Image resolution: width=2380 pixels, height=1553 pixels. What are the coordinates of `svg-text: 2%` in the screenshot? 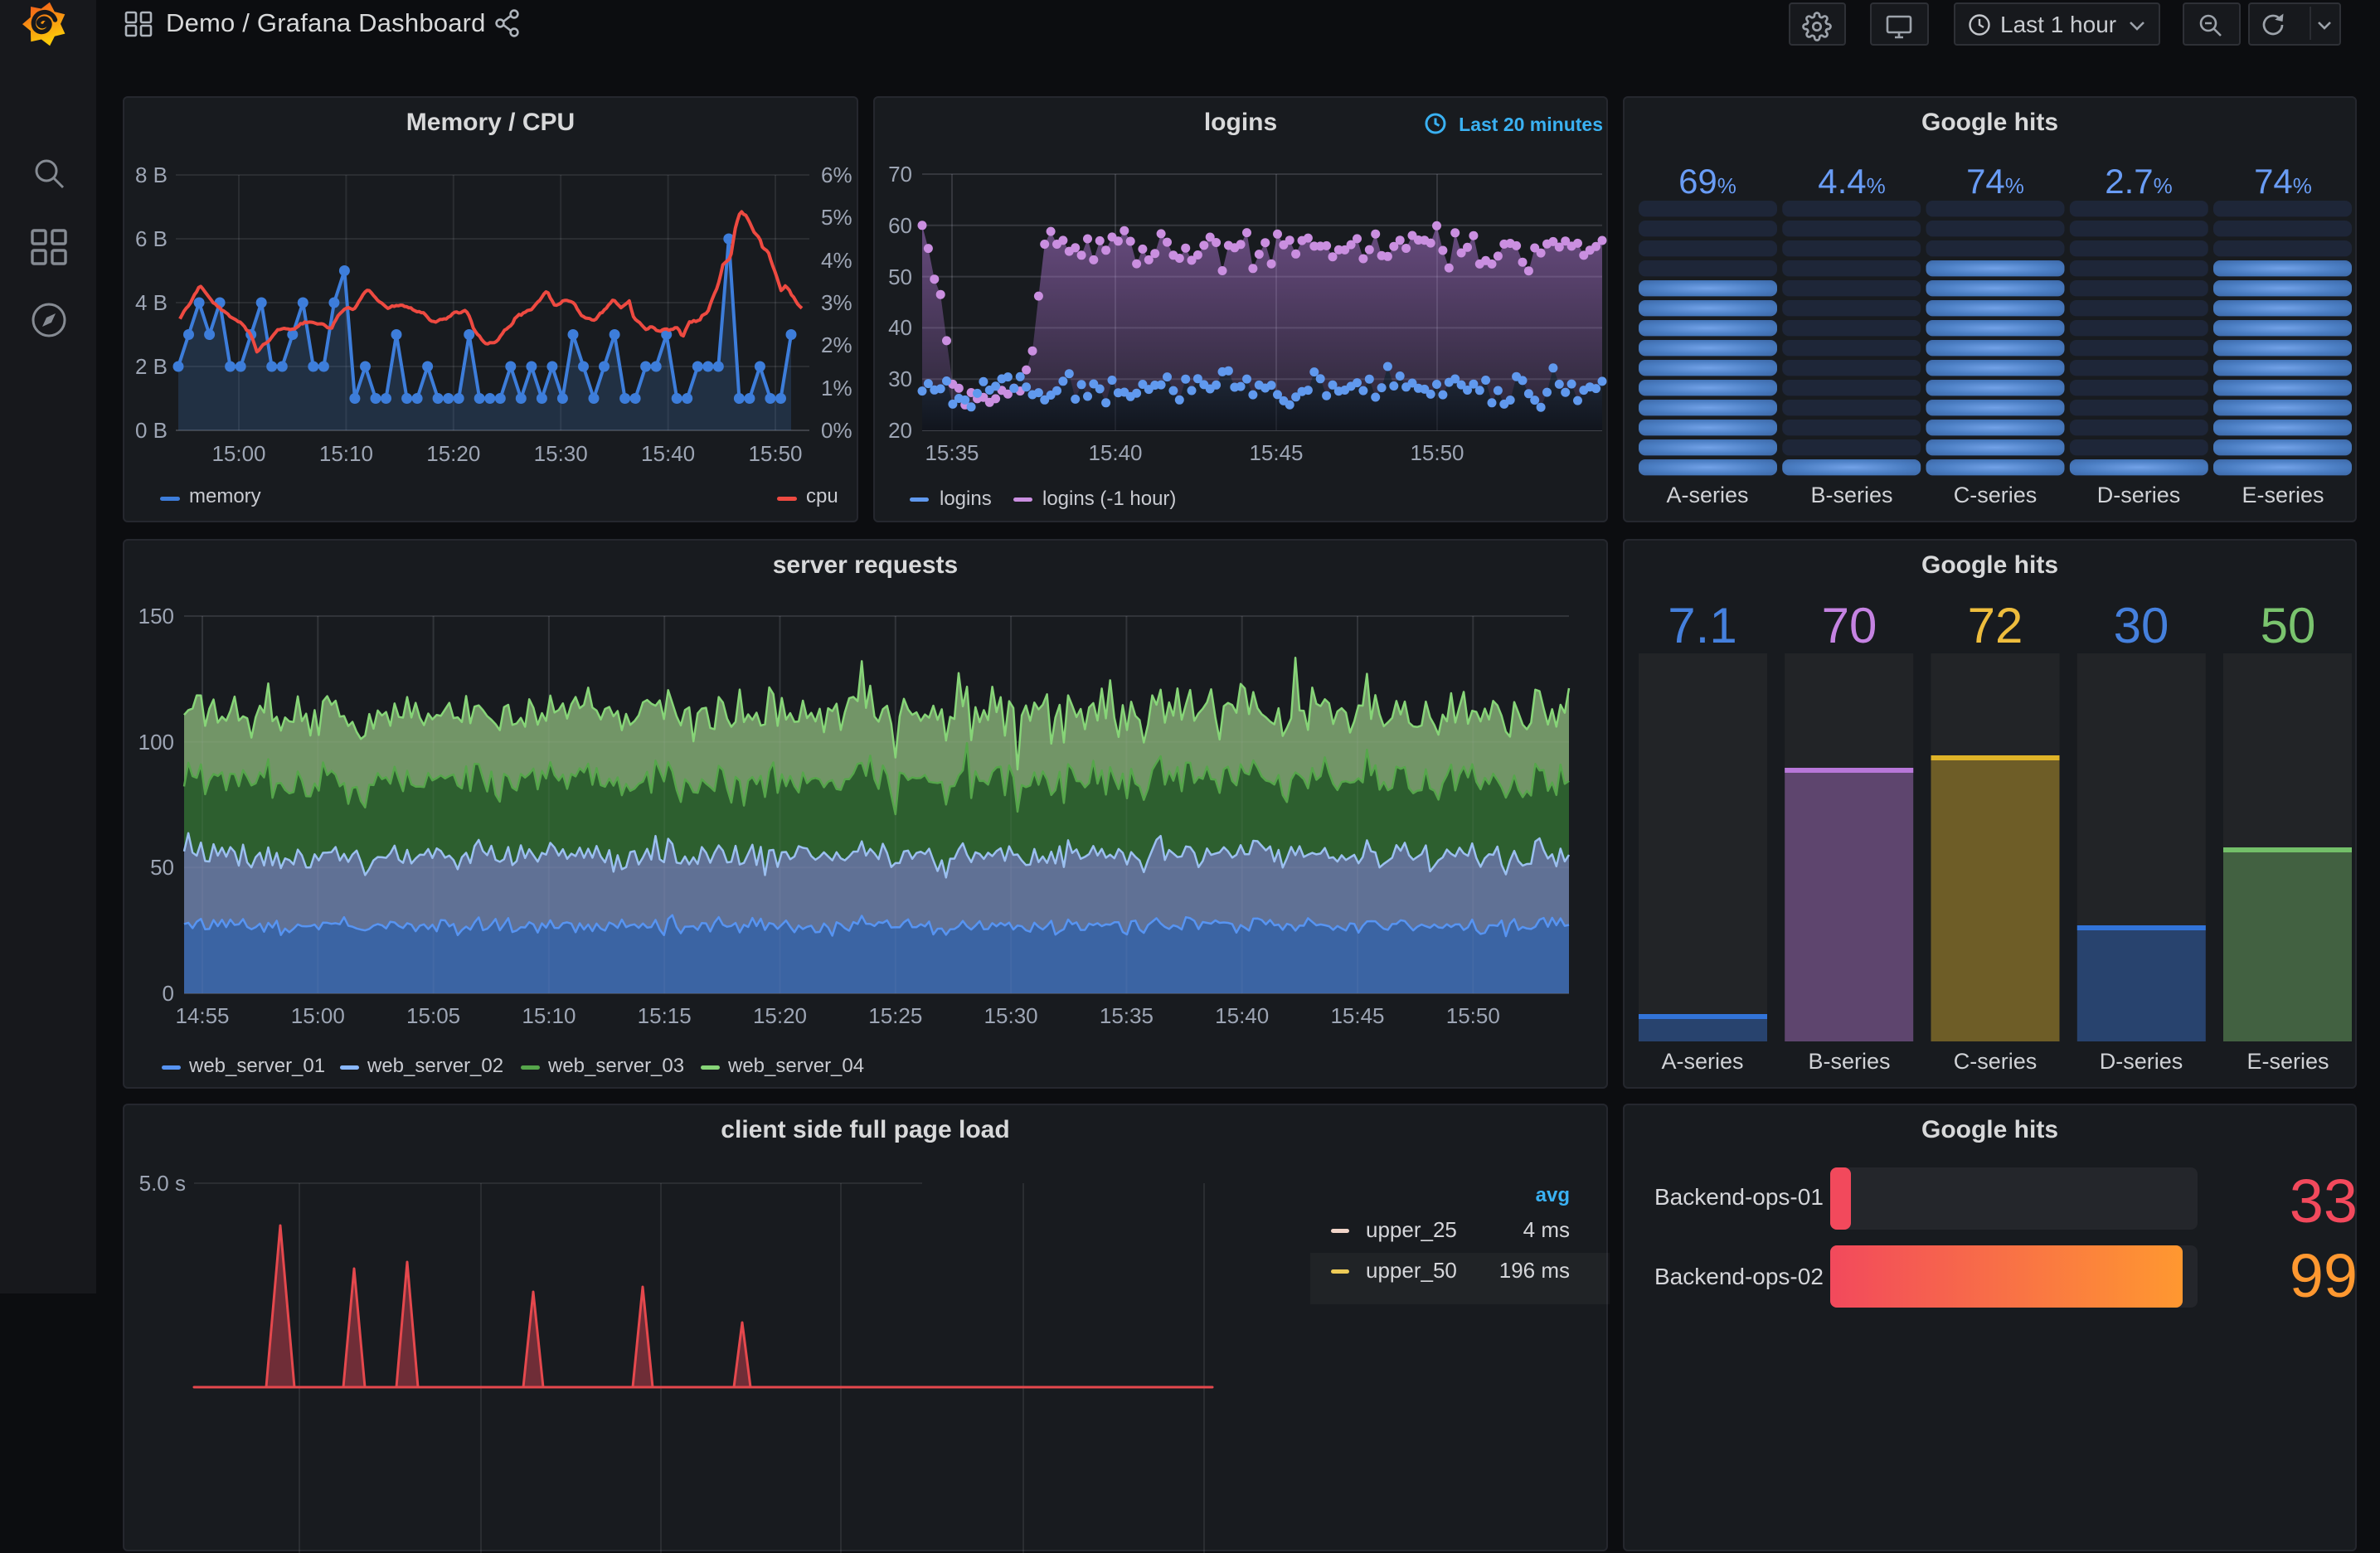 It's located at (836, 344).